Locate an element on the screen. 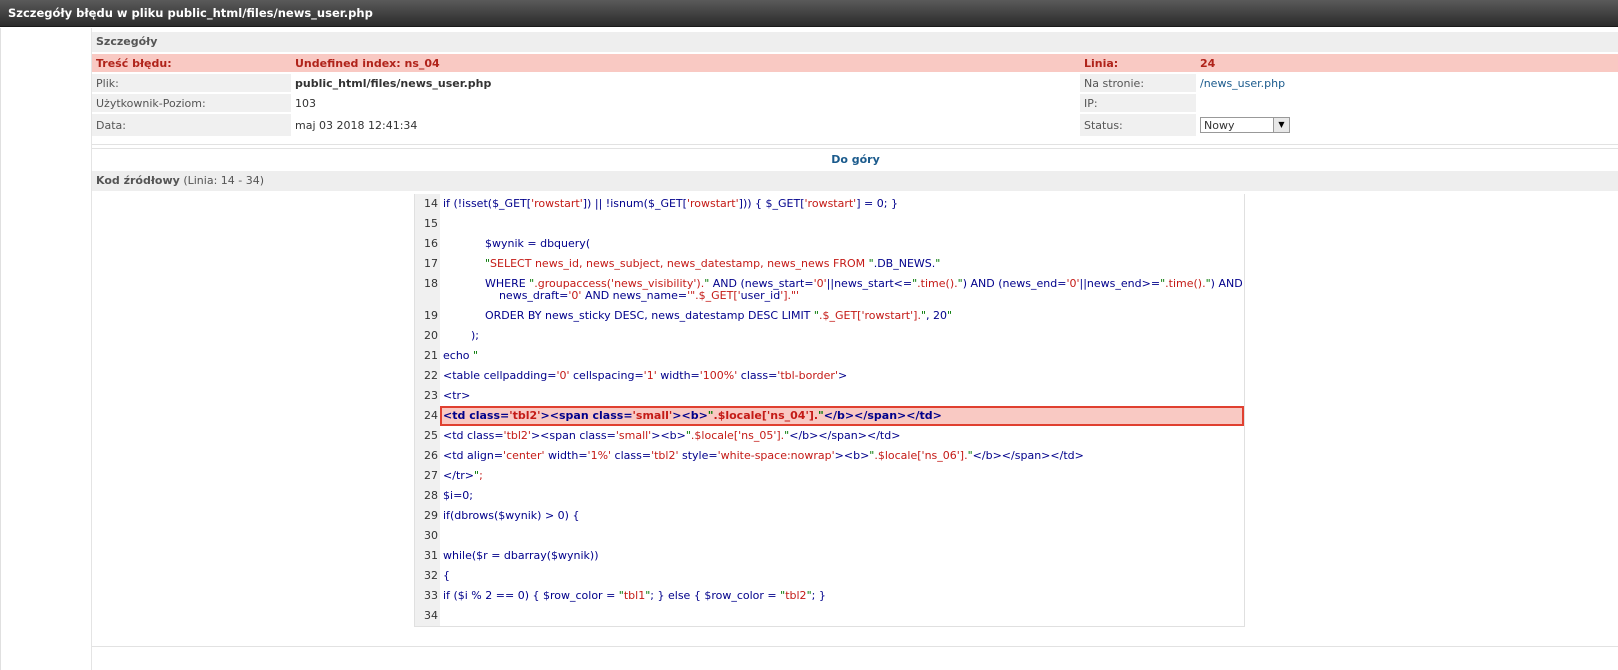  code-text: { is located at coordinates (446, 575).